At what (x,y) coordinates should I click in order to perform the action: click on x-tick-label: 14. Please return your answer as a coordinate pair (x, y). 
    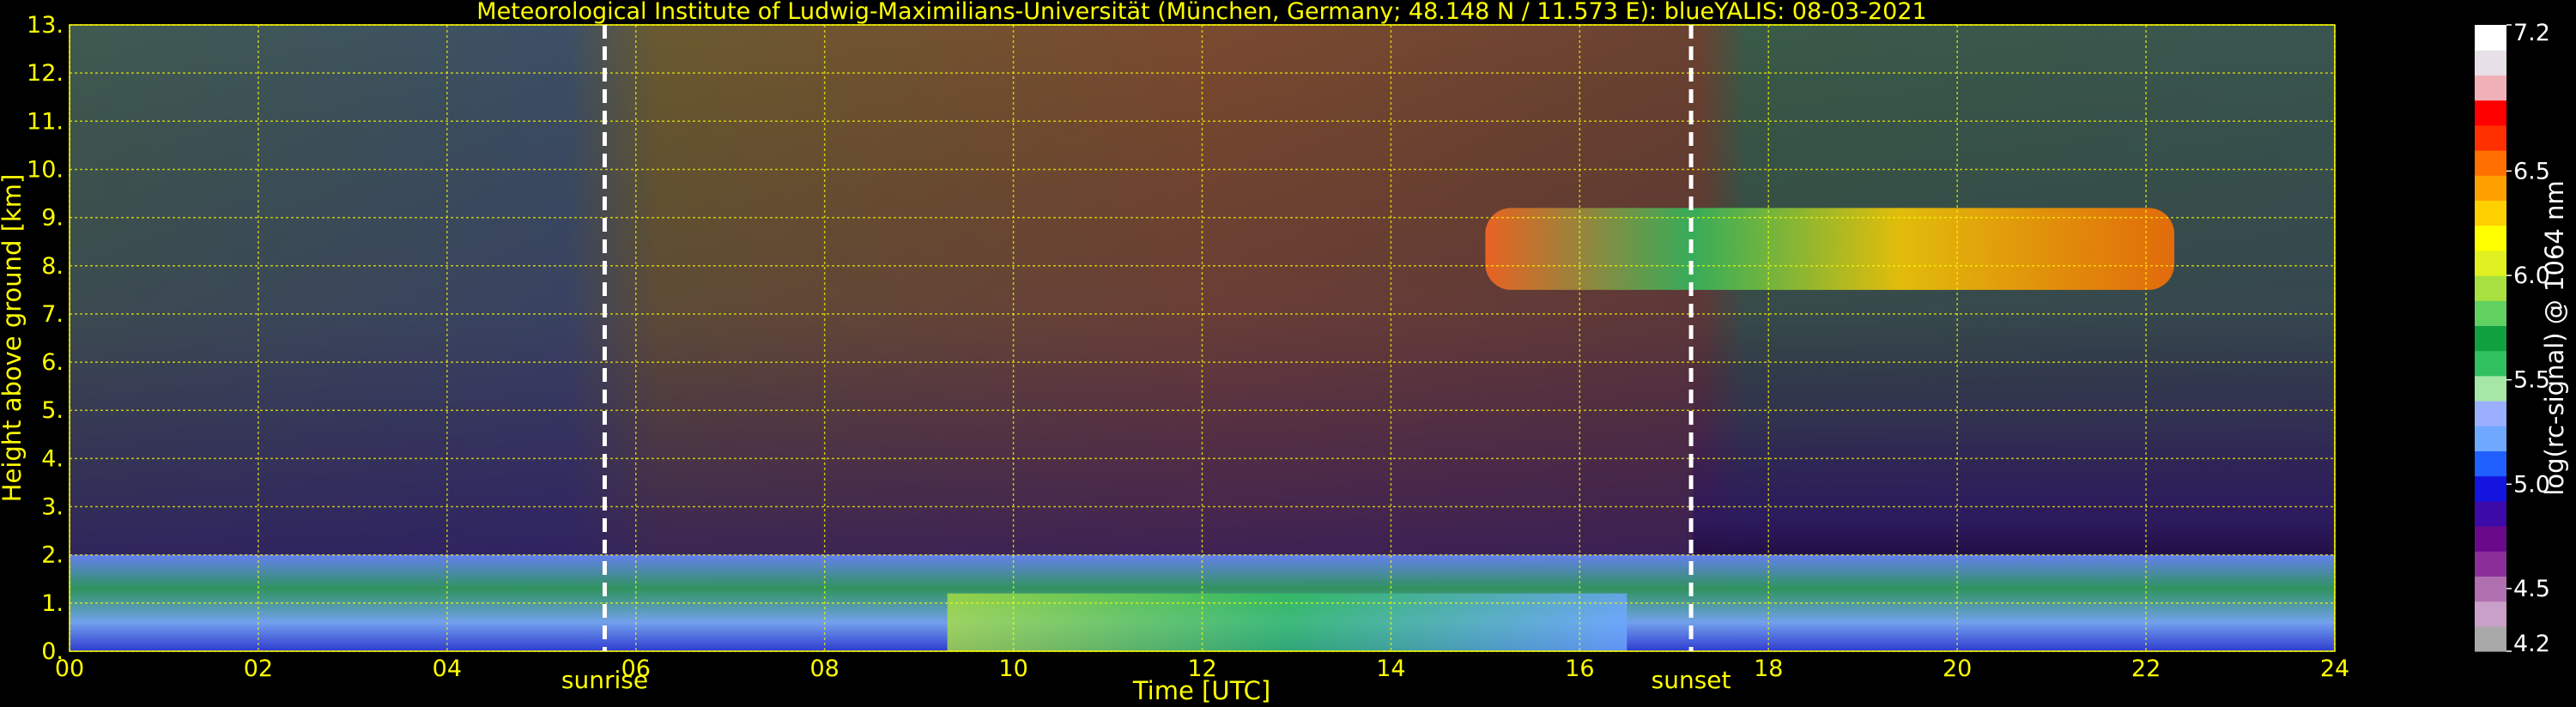
    Looking at the image, I should click on (1390, 669).